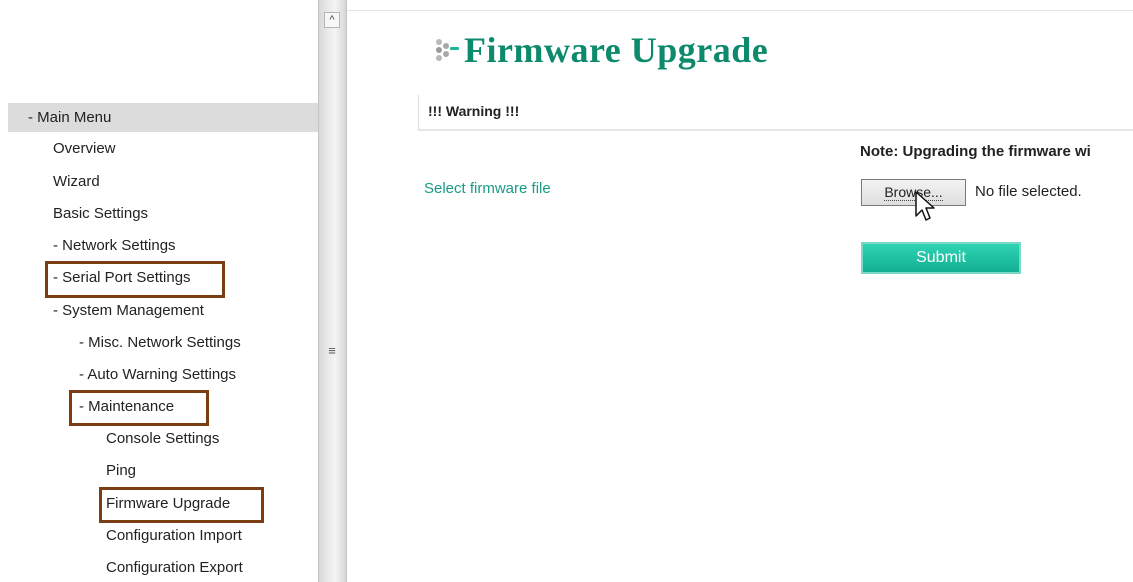 The width and height of the screenshot is (1133, 582). I want to click on highlight-box-serial-port-settings, so click(135, 279).